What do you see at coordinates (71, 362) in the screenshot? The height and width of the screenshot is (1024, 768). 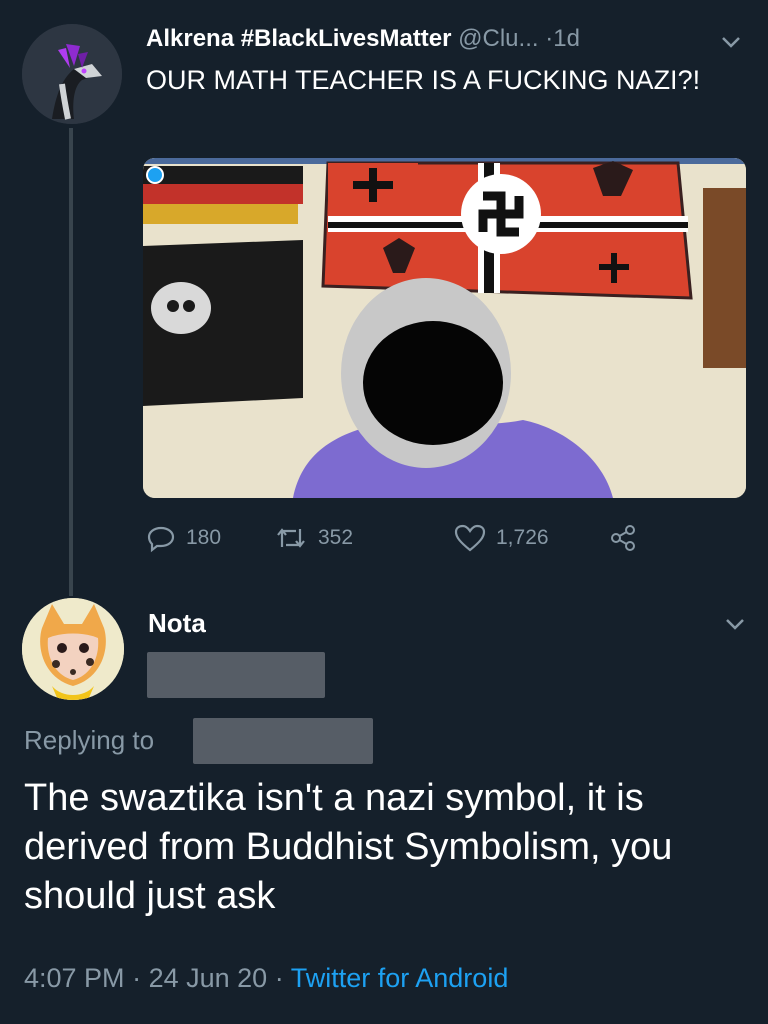 I see `thread-connector-line` at bounding box center [71, 362].